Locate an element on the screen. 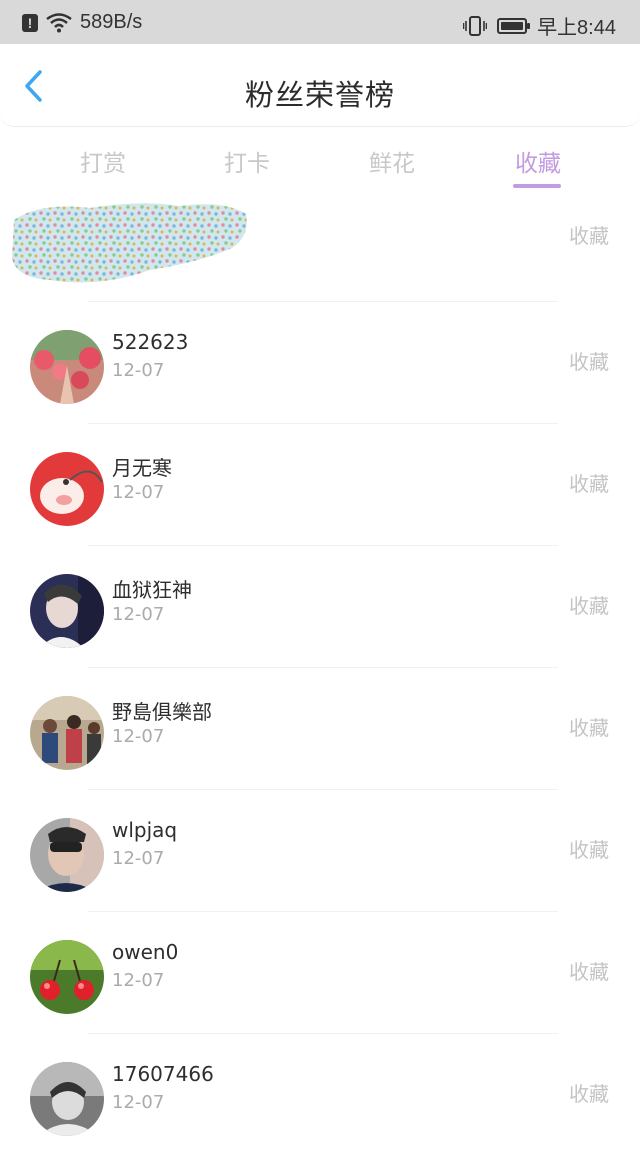 Image resolution: width=640 pixels, height=1156 pixels. list-item: 血狱狂神 12-07 收藏 is located at coordinates (320, 607).